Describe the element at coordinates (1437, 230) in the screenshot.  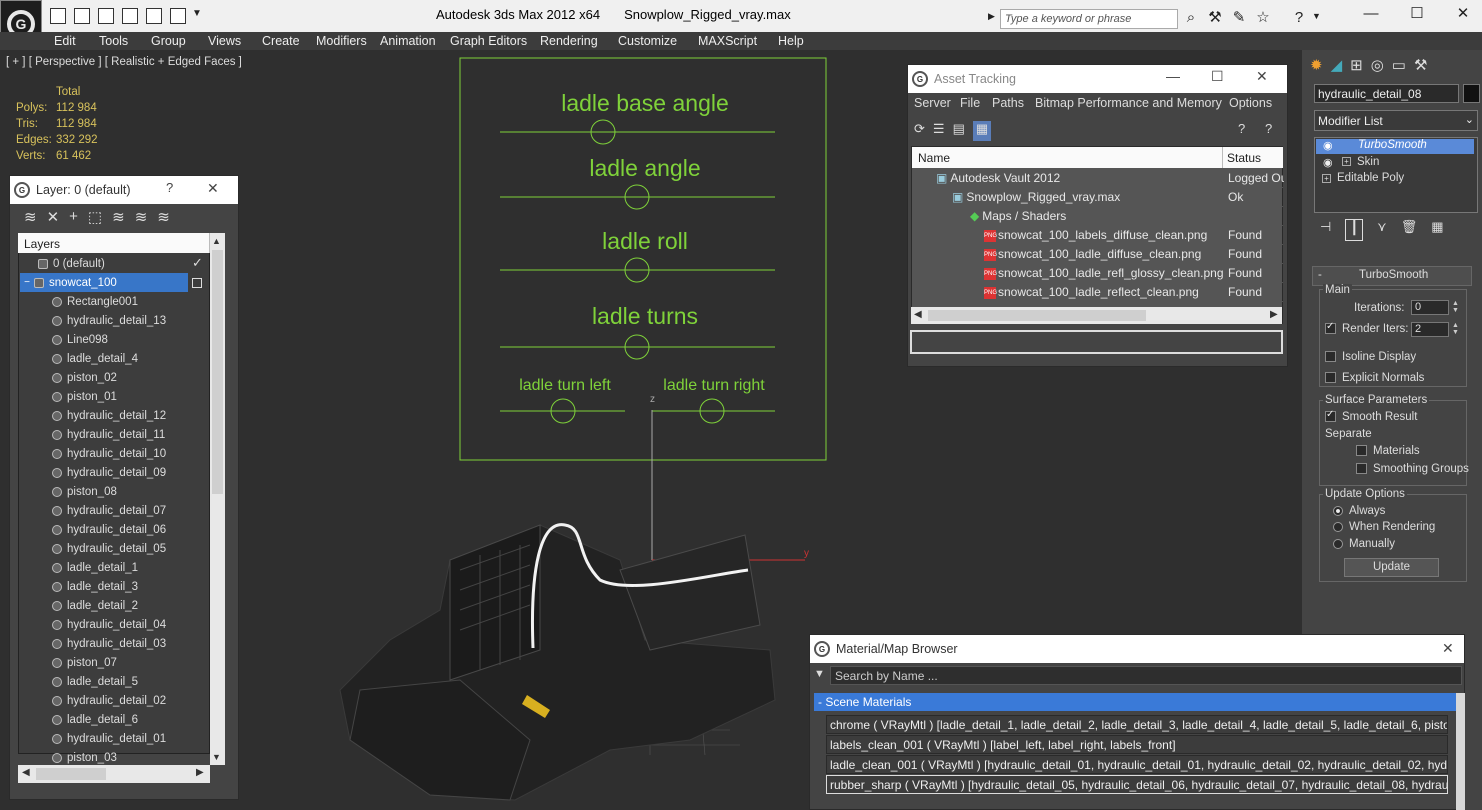
I see `configure-sets-icon: ▦` at that location.